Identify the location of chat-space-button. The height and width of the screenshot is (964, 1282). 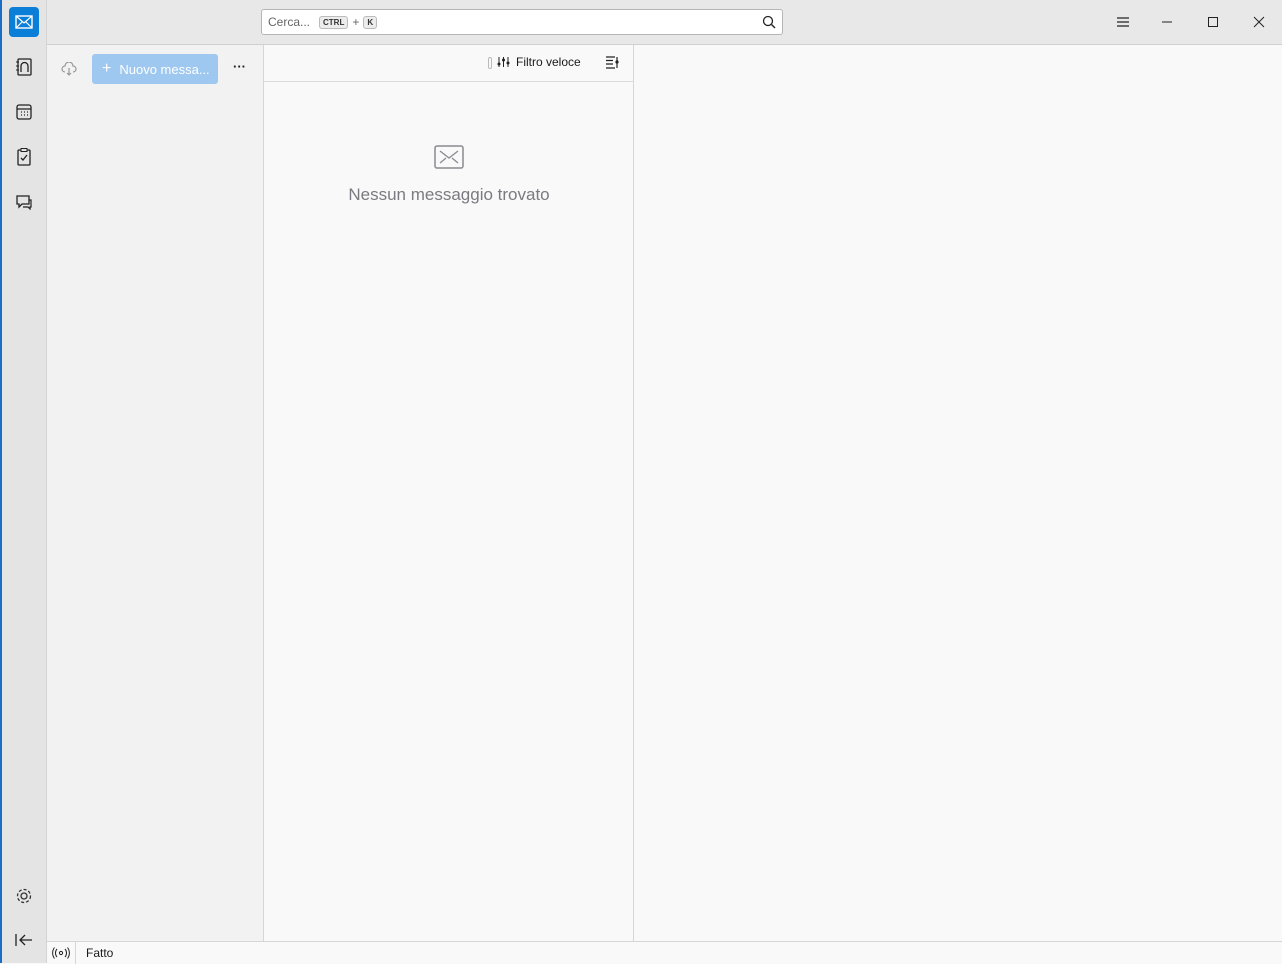
(24, 202).